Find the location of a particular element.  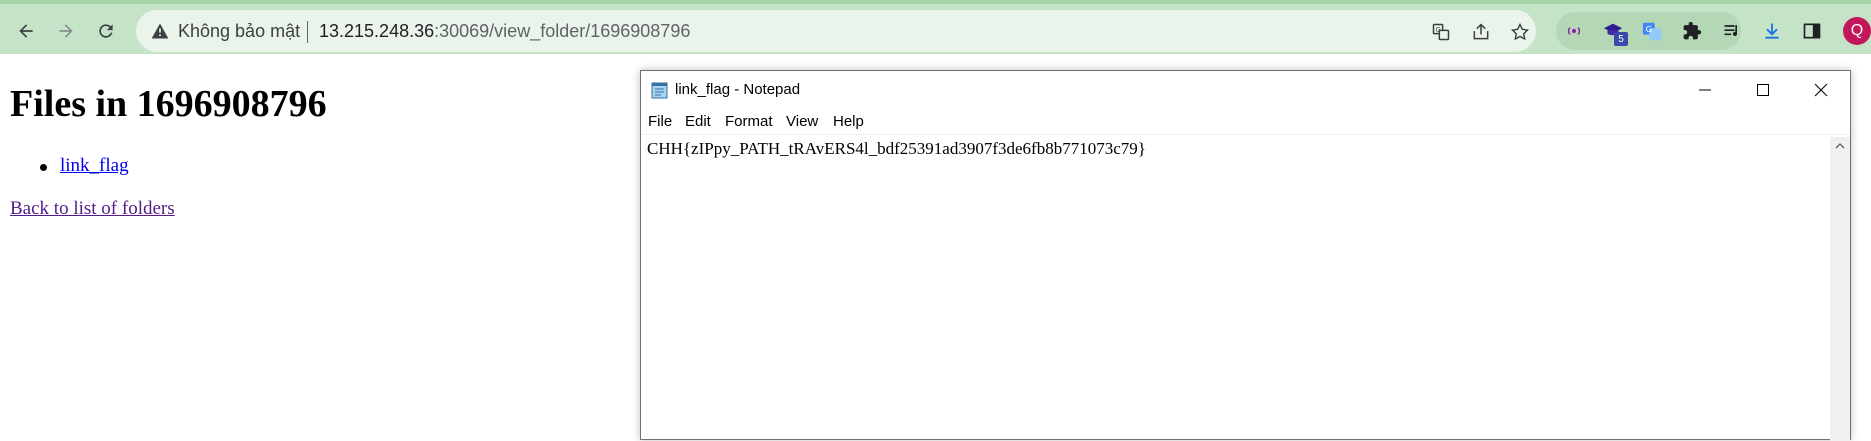

puzzle-icon is located at coordinates (1692, 31).